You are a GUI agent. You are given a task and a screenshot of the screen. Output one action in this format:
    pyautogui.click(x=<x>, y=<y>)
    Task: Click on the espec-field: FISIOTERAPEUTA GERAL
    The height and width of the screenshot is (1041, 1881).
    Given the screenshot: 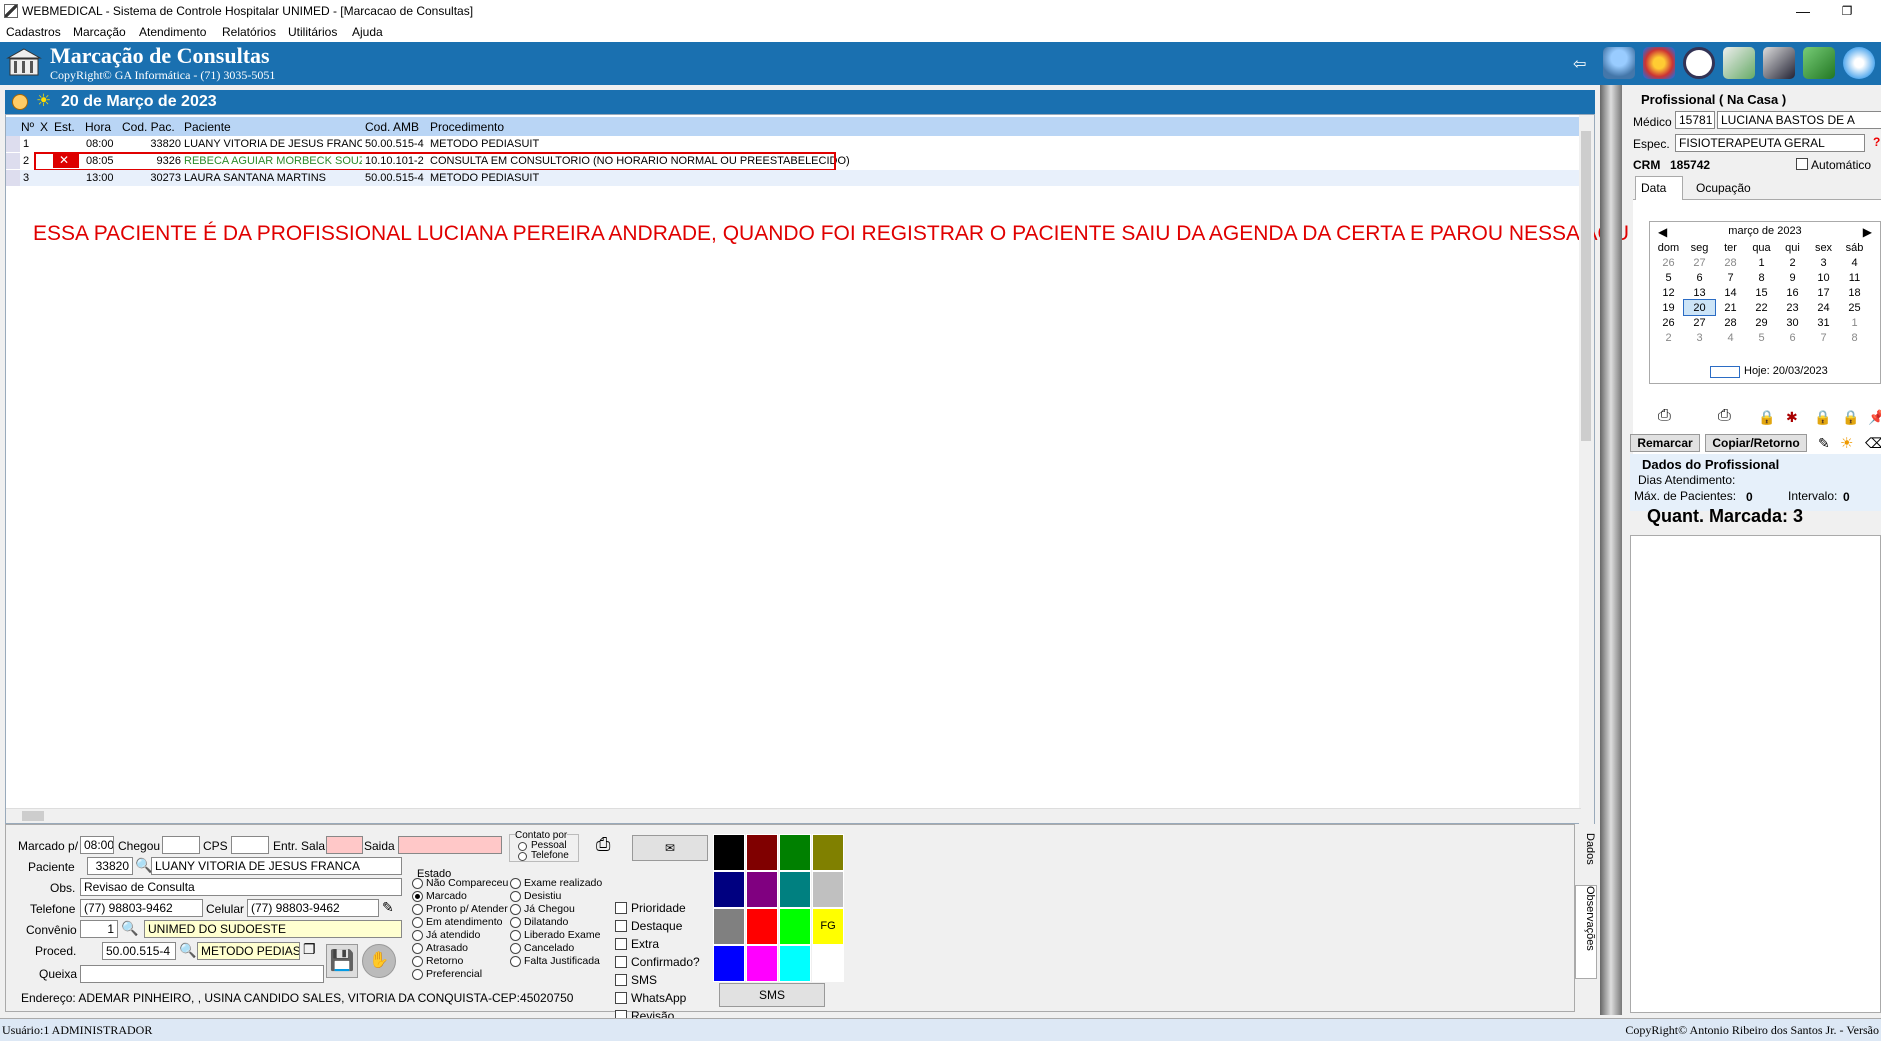 What is the action you would take?
    pyautogui.click(x=1770, y=143)
    